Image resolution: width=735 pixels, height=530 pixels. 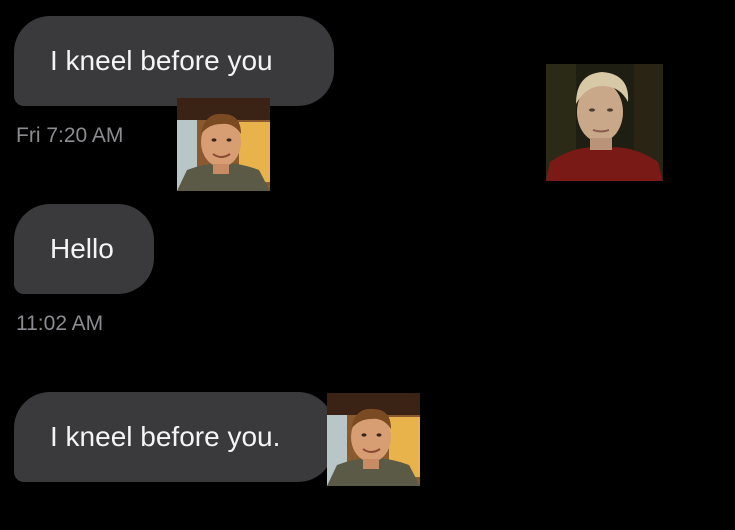 What do you see at coordinates (165, 436) in the screenshot?
I see `message-text: I kneel before you.` at bounding box center [165, 436].